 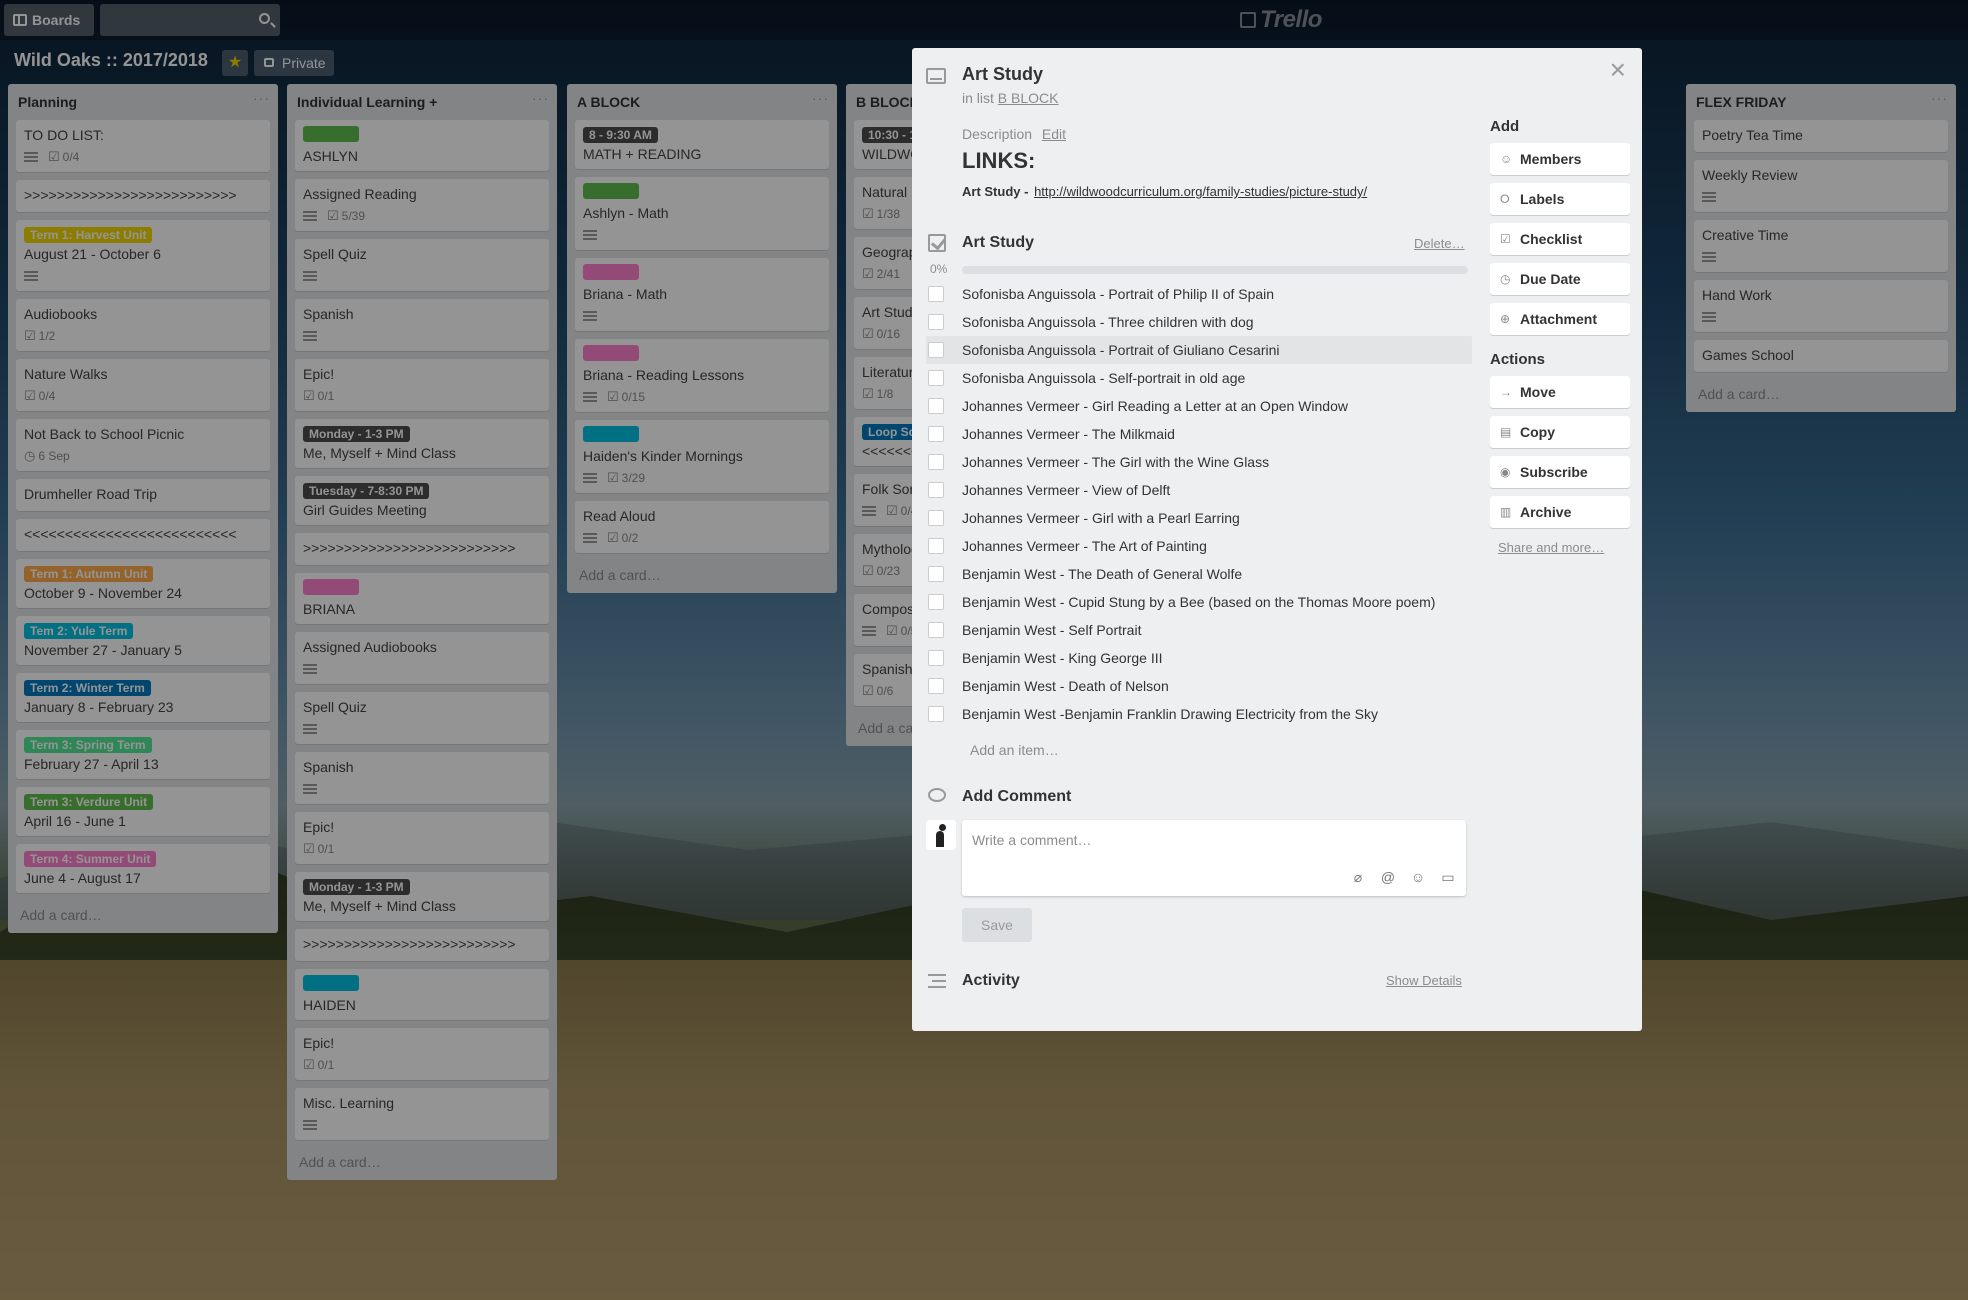 What do you see at coordinates (1358, 877) in the screenshot?
I see `paperclip-icon: ⌀` at bounding box center [1358, 877].